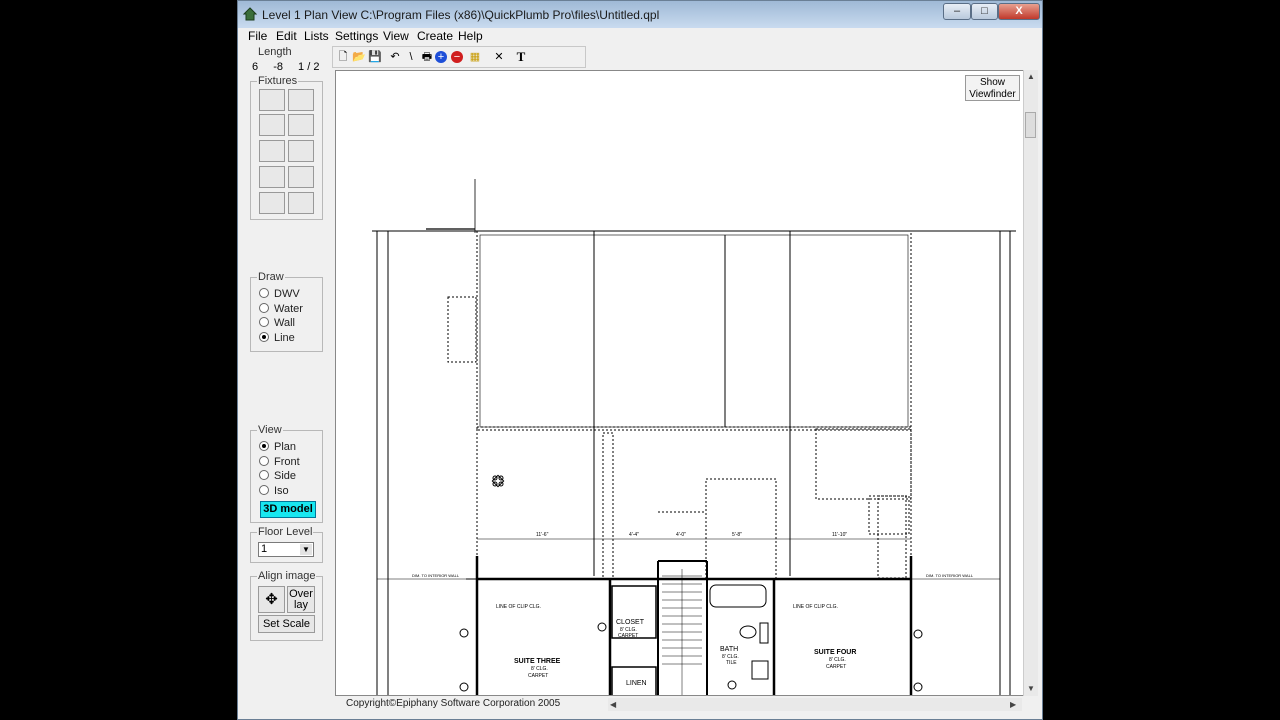 This screenshot has height=720, width=1280. Describe the element at coordinates (542, 535) in the screenshot. I see `dimension-a: 11'-6"` at that location.